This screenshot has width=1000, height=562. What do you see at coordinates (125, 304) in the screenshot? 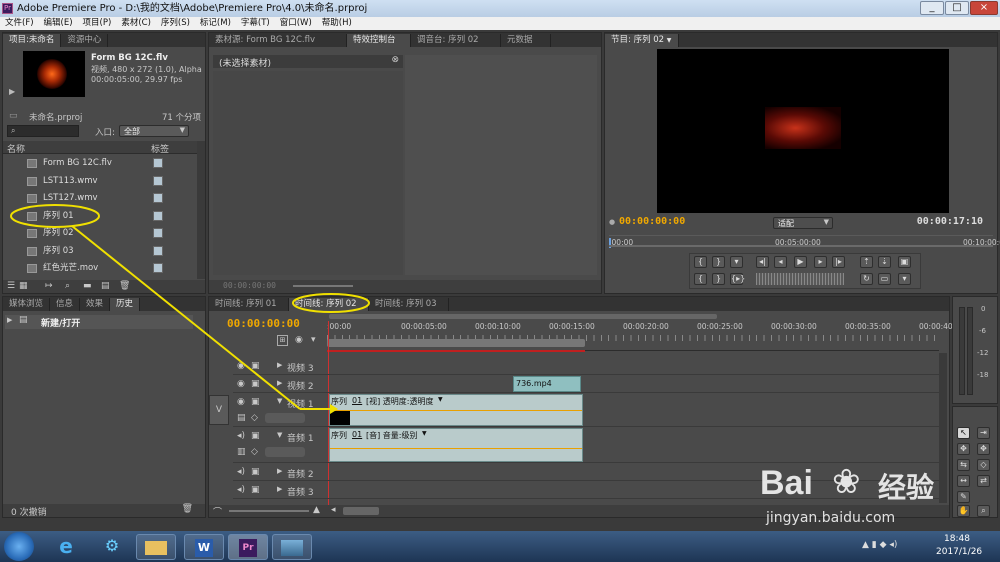
I see `tab-history: 历史` at bounding box center [125, 304].